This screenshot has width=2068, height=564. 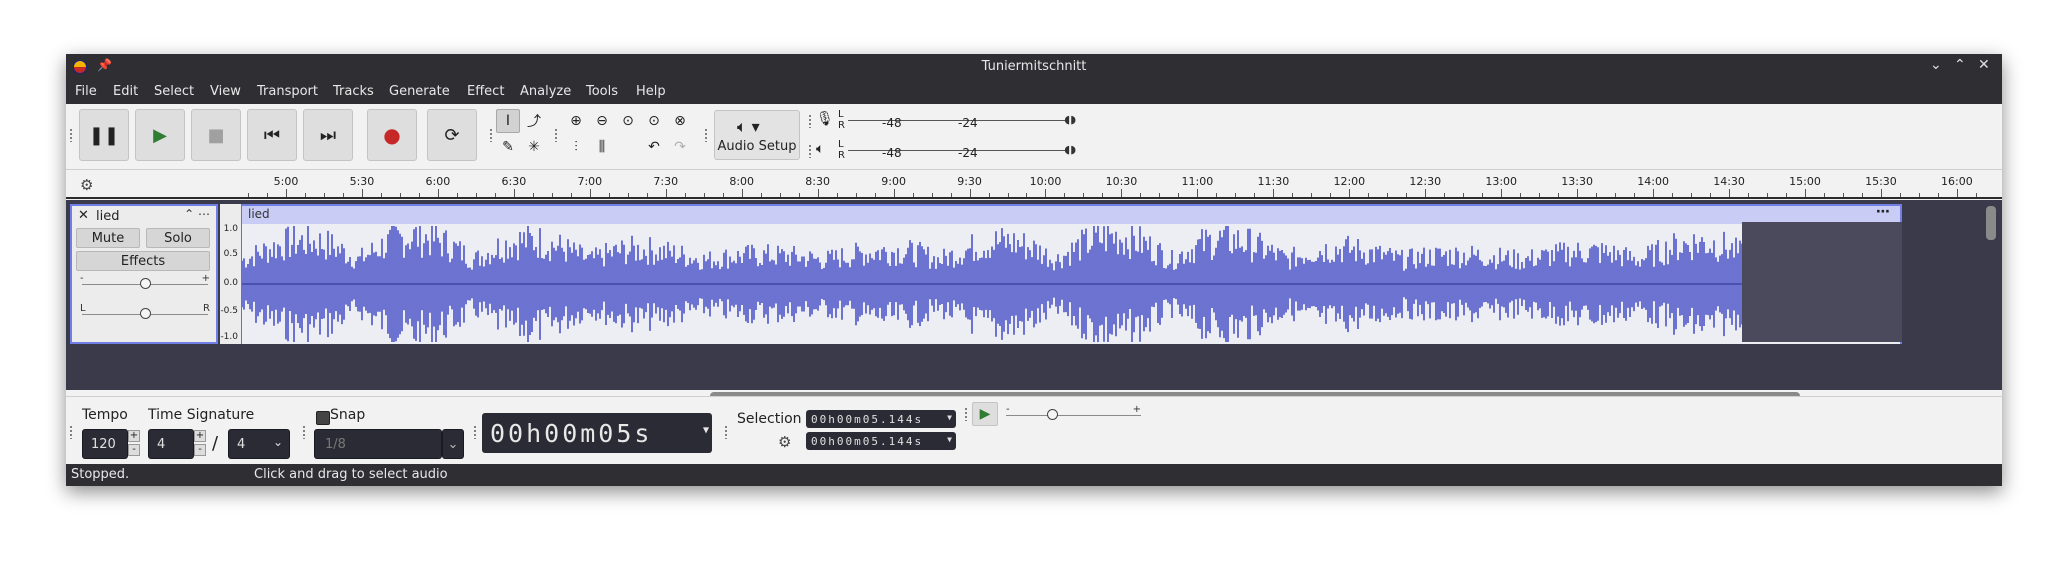 What do you see at coordinates (475, 432) in the screenshot?
I see `time-grip` at bounding box center [475, 432].